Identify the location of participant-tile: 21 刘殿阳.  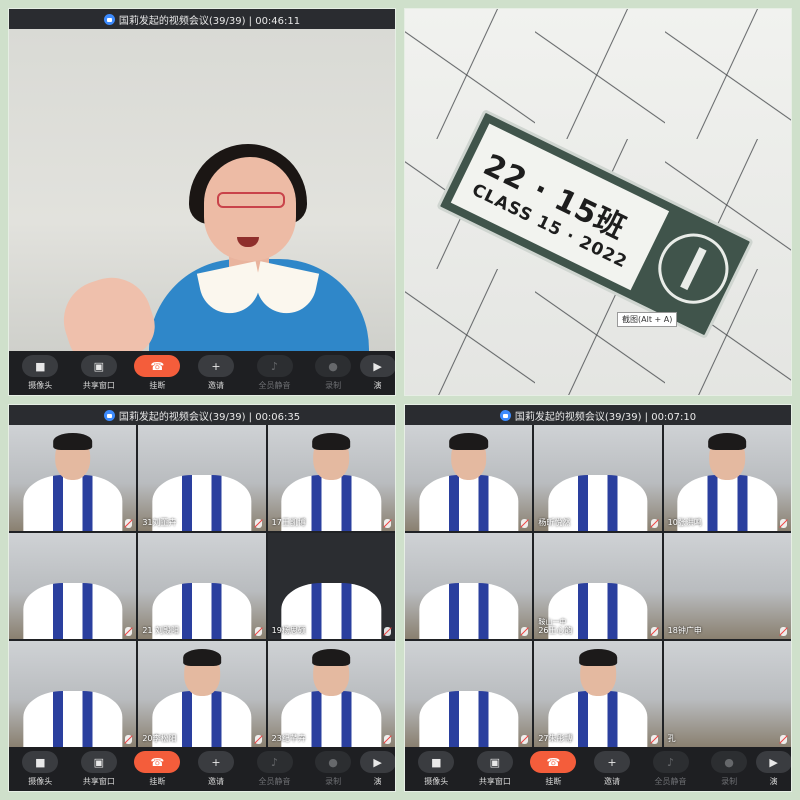
(202, 586).